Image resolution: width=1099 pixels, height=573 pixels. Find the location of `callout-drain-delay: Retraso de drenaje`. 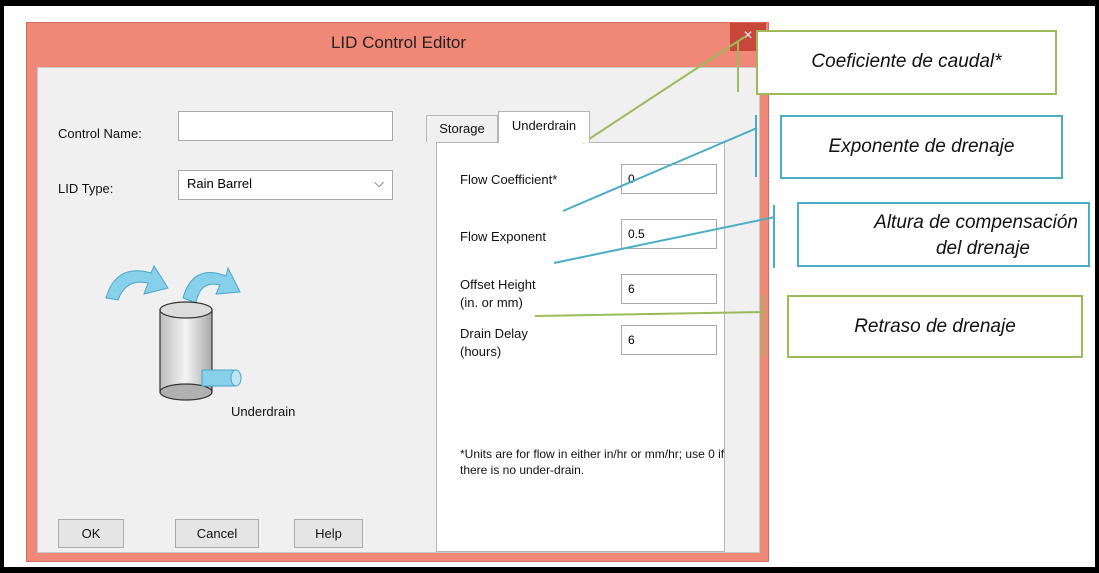

callout-drain-delay: Retraso de drenaje is located at coordinates (935, 326).